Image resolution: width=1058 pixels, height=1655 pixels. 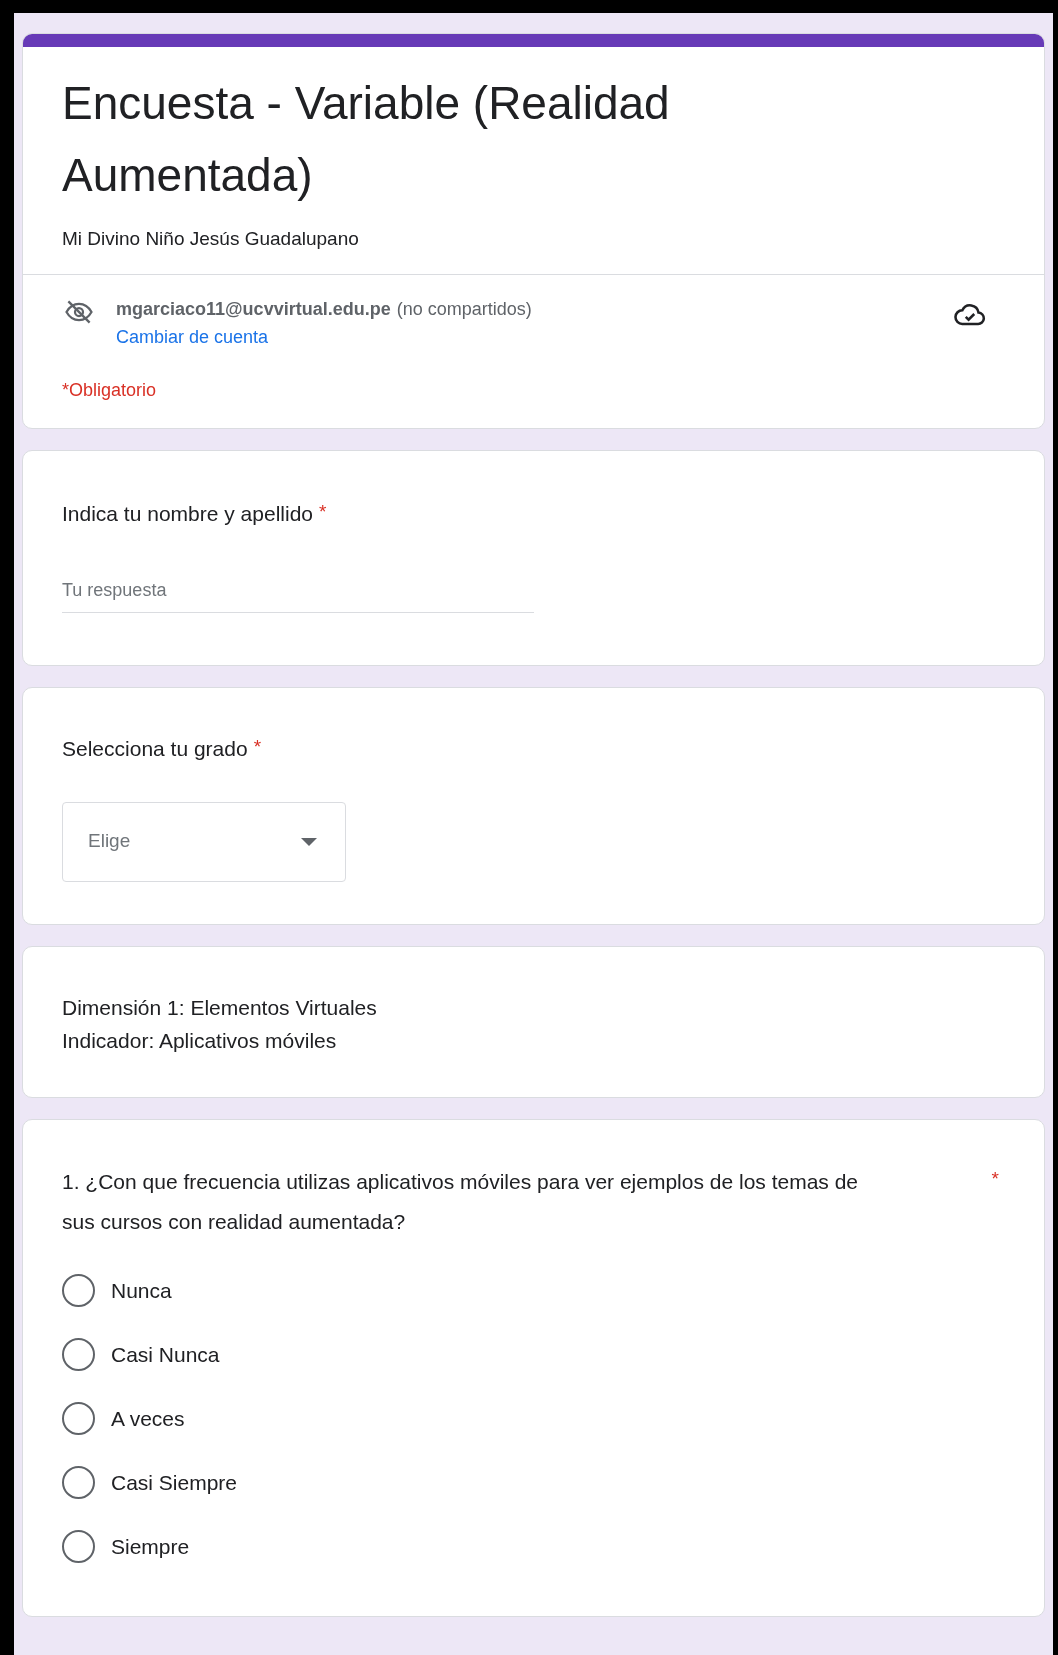 What do you see at coordinates (141, 1290) in the screenshot?
I see `option-label: Nunca` at bounding box center [141, 1290].